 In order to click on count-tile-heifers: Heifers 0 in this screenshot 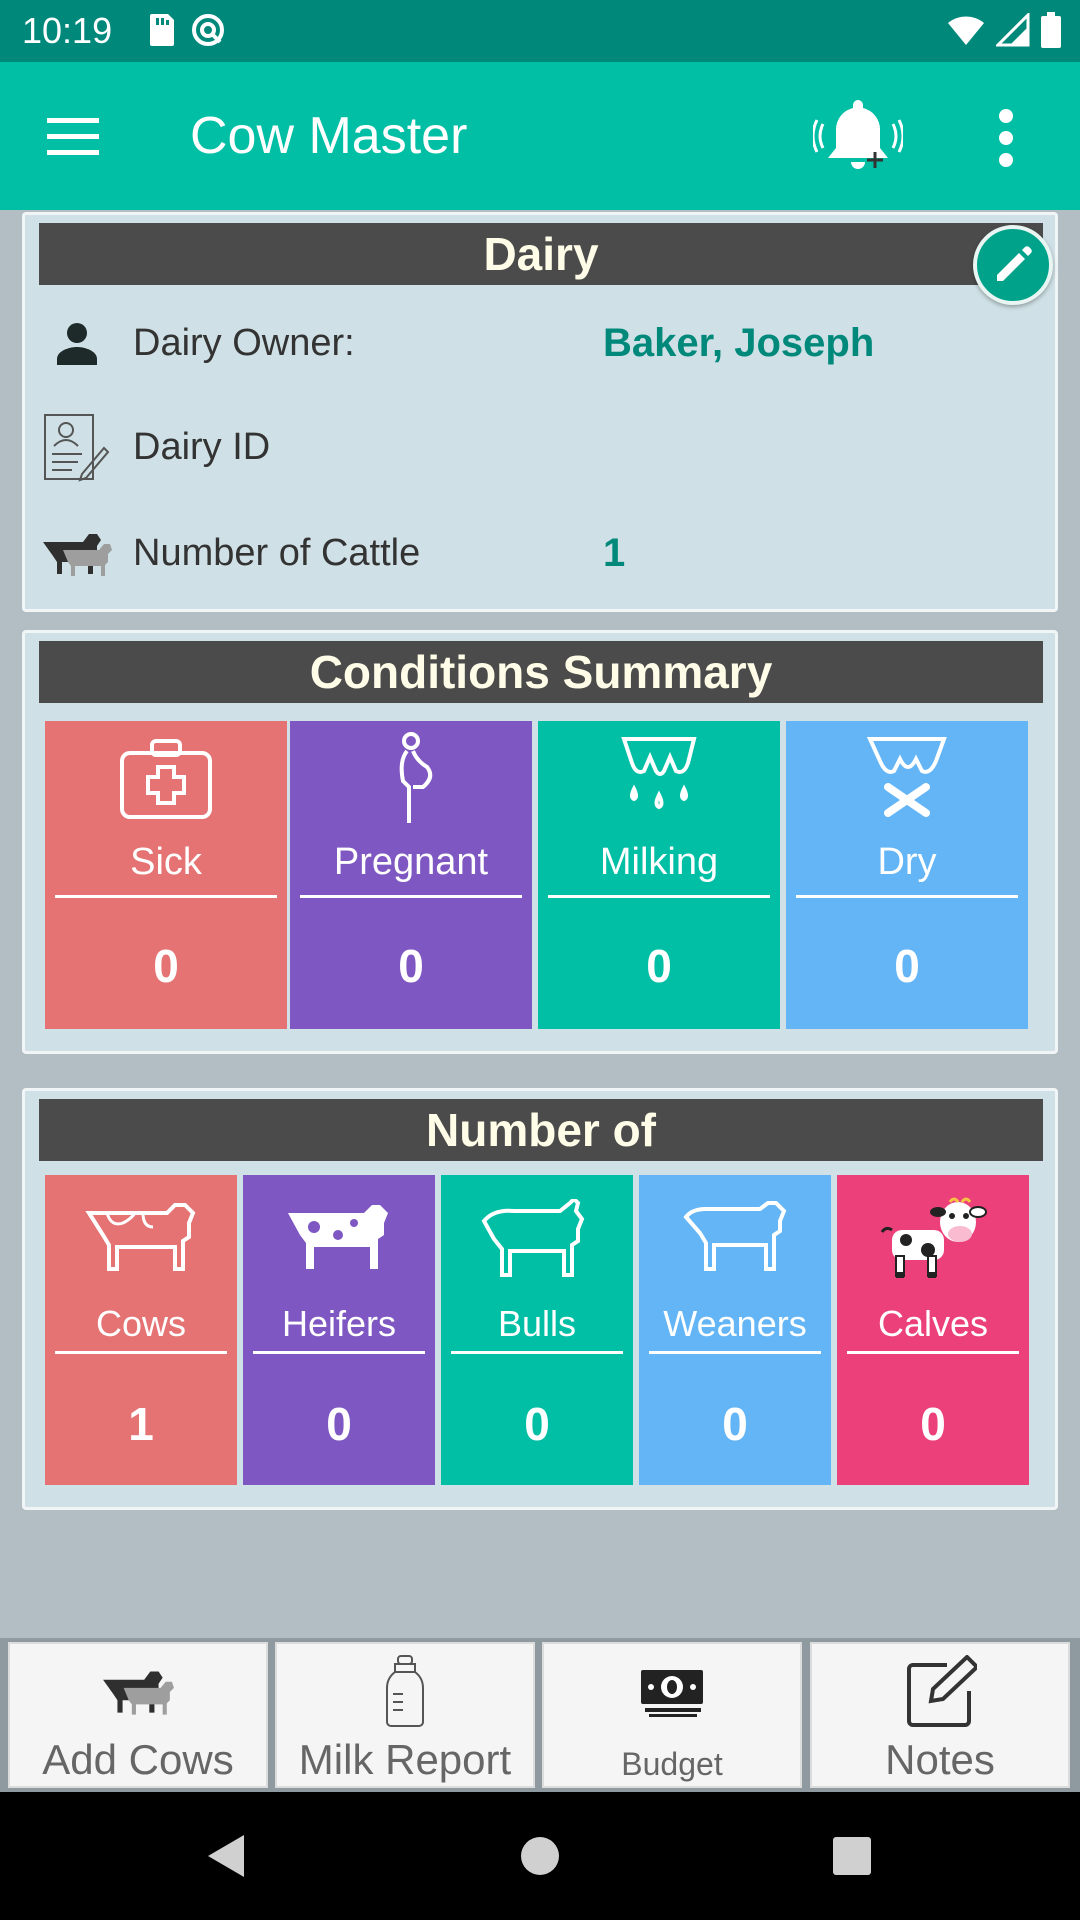, I will do `click(339, 1330)`.